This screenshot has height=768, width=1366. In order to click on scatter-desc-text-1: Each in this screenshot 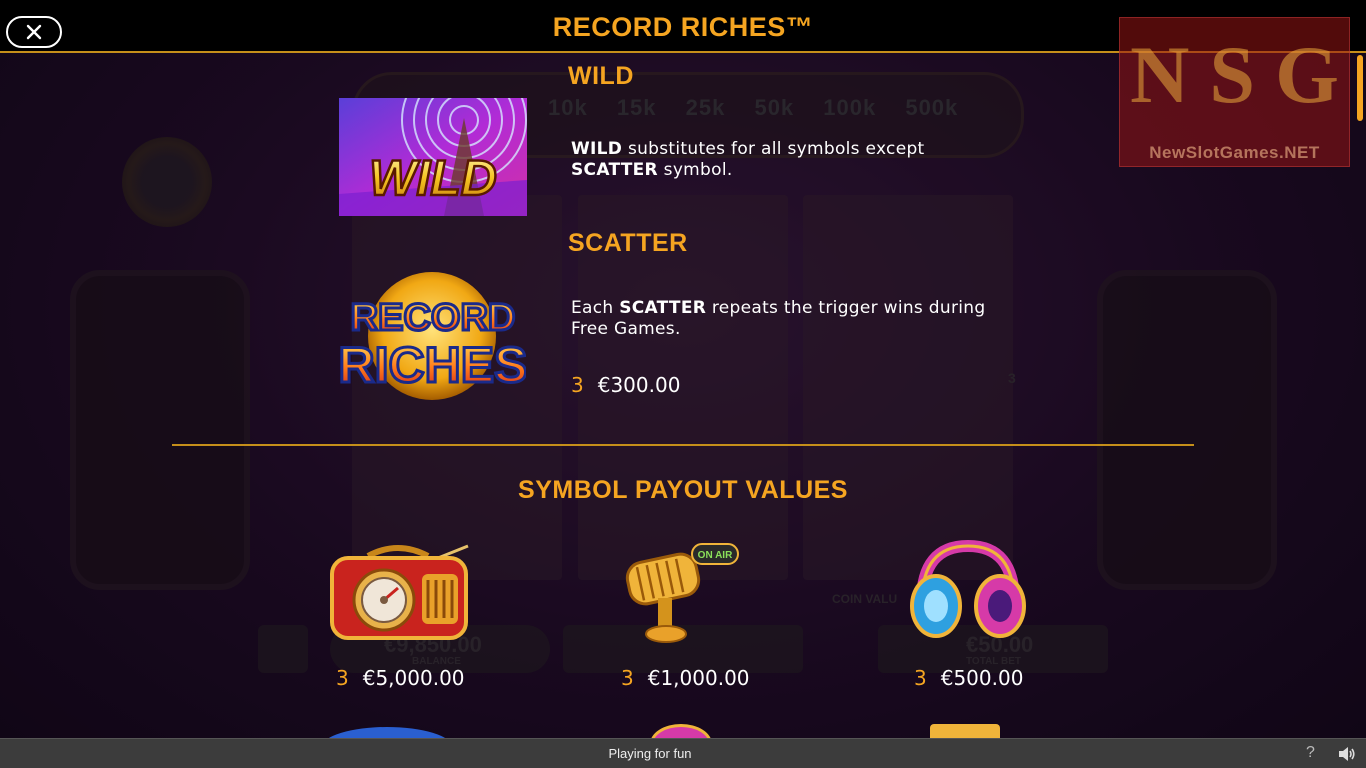, I will do `click(595, 308)`.